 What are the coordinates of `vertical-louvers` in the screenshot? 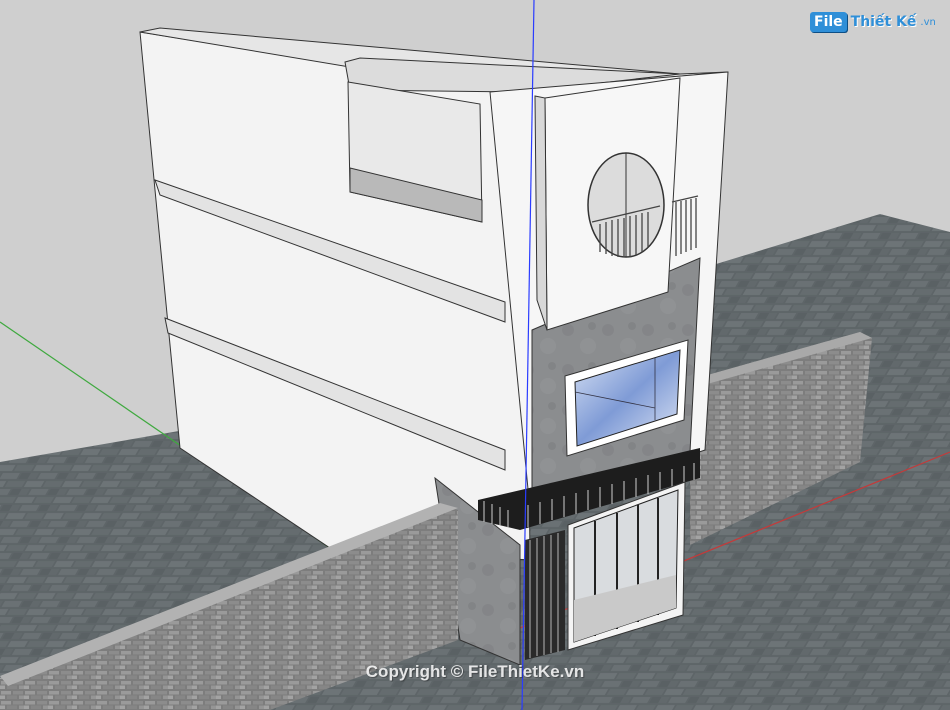 It's located at (545, 595).